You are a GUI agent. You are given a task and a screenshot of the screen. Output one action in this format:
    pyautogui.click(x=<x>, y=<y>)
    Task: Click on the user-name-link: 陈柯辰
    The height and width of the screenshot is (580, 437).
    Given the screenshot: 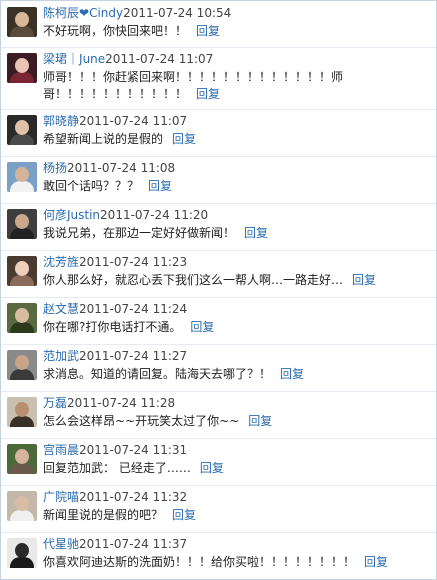 What is the action you would take?
    pyautogui.click(x=61, y=13)
    